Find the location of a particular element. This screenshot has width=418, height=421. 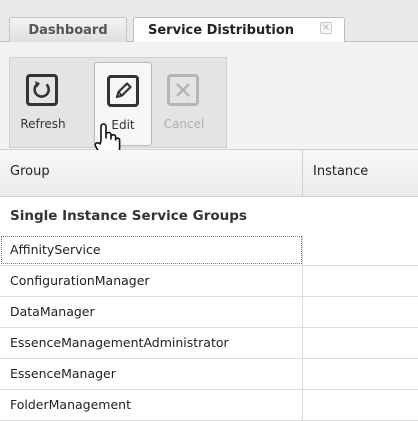

close-icon: × is located at coordinates (326, 28).